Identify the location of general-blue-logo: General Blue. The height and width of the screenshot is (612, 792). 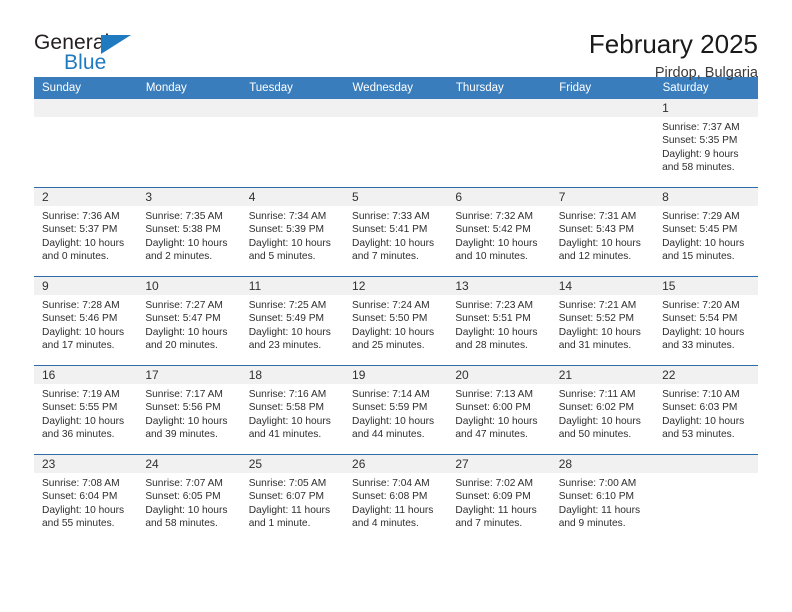
(89, 54).